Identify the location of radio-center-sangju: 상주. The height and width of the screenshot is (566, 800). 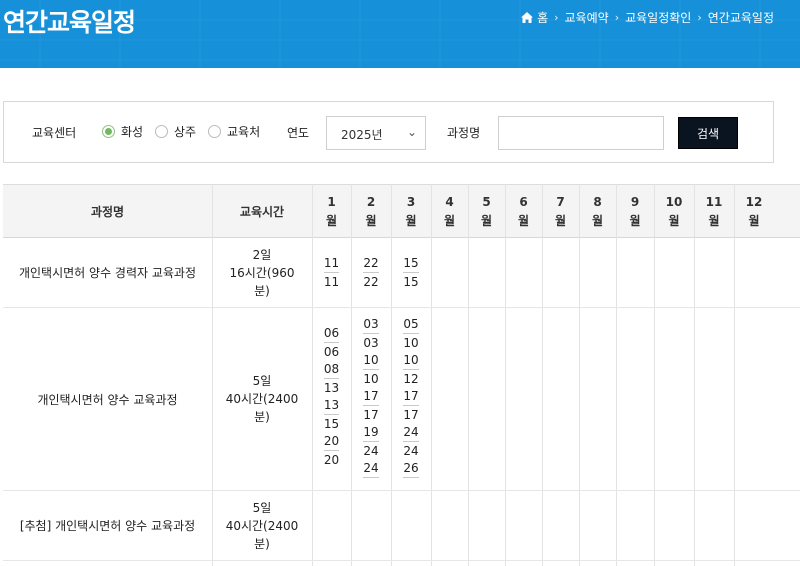
(175, 131).